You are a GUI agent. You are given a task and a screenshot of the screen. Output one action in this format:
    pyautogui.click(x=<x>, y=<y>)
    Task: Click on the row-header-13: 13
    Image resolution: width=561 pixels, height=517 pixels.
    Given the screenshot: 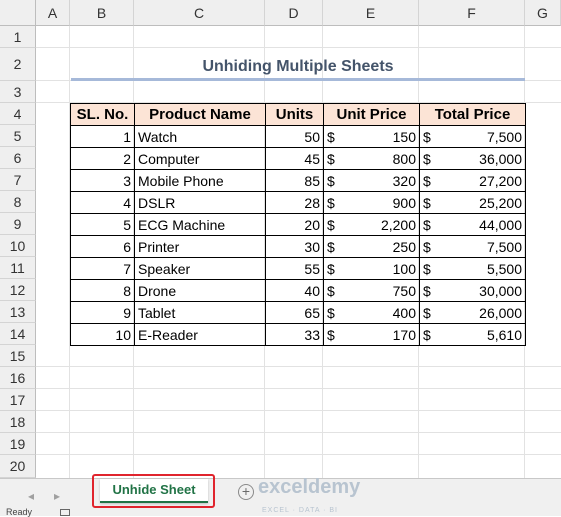 What is the action you would take?
    pyautogui.click(x=18, y=312)
    